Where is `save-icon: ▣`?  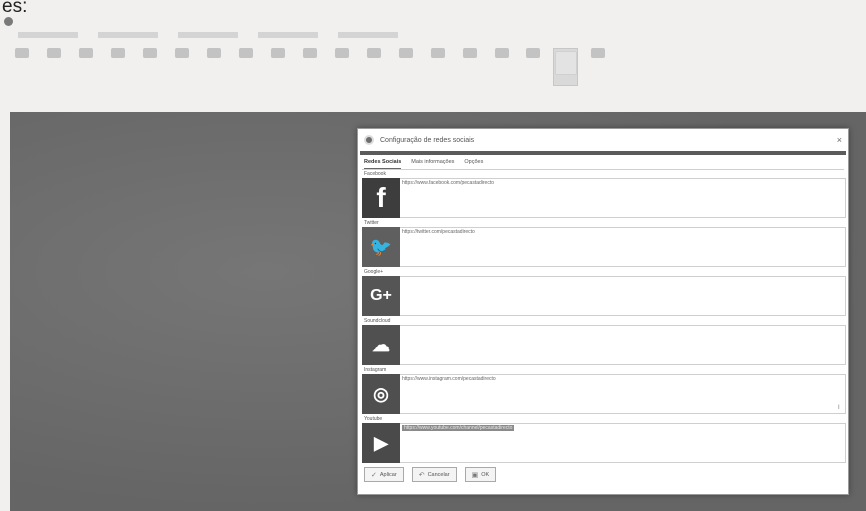 save-icon: ▣ is located at coordinates (475, 475).